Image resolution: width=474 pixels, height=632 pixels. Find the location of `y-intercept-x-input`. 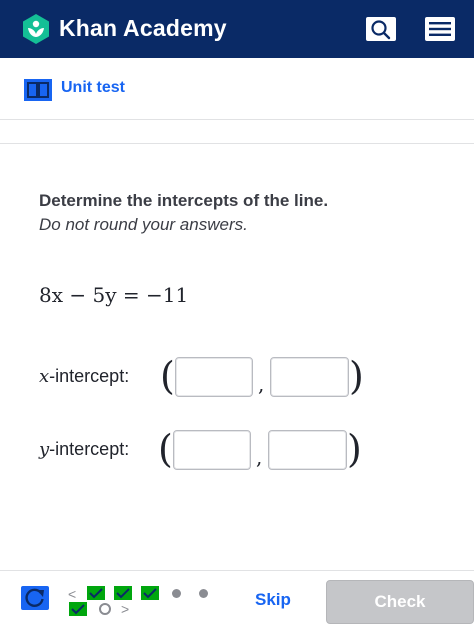

y-intercept-x-input is located at coordinates (212, 450).